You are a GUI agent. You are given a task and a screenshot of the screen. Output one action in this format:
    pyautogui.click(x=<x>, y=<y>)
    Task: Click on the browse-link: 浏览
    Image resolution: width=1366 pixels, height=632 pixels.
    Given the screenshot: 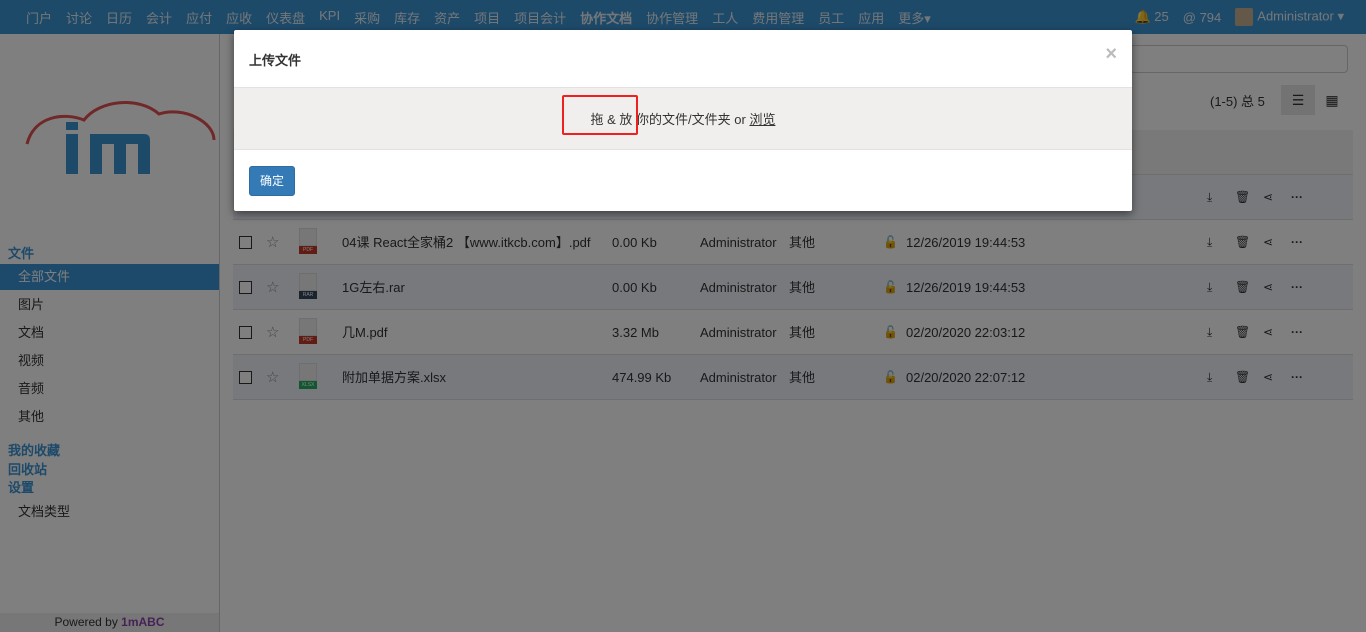 What is the action you would take?
    pyautogui.click(x=762, y=119)
    